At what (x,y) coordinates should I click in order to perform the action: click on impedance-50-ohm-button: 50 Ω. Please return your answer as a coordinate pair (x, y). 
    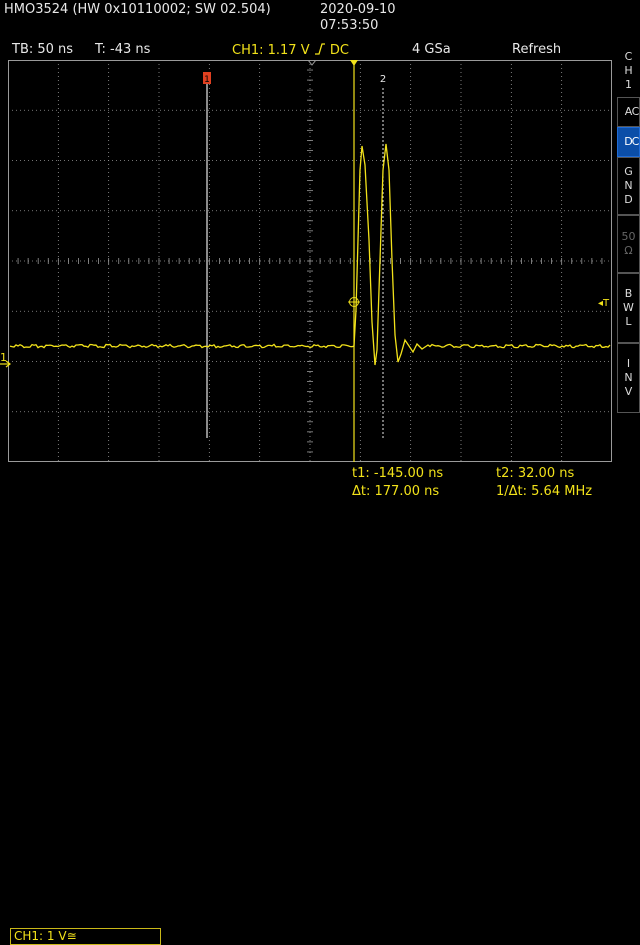
    Looking at the image, I should click on (628, 244).